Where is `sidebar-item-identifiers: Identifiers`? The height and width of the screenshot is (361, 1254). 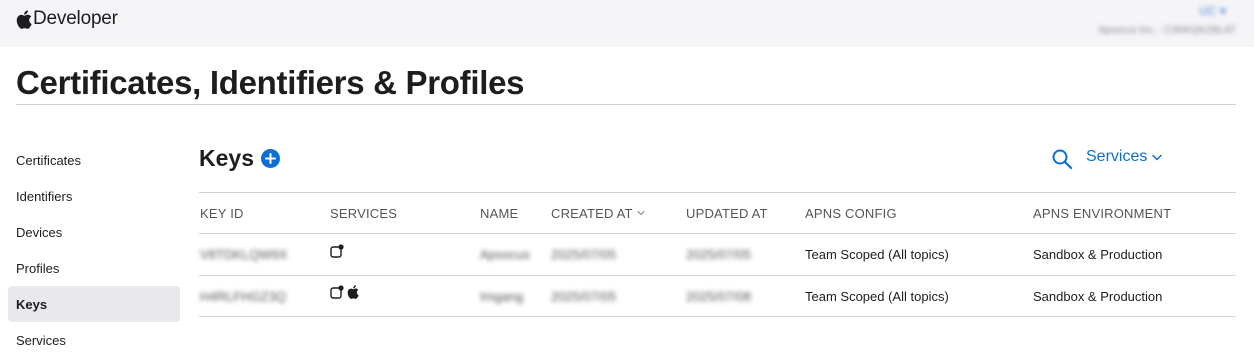 sidebar-item-identifiers: Identifiers is located at coordinates (94, 196).